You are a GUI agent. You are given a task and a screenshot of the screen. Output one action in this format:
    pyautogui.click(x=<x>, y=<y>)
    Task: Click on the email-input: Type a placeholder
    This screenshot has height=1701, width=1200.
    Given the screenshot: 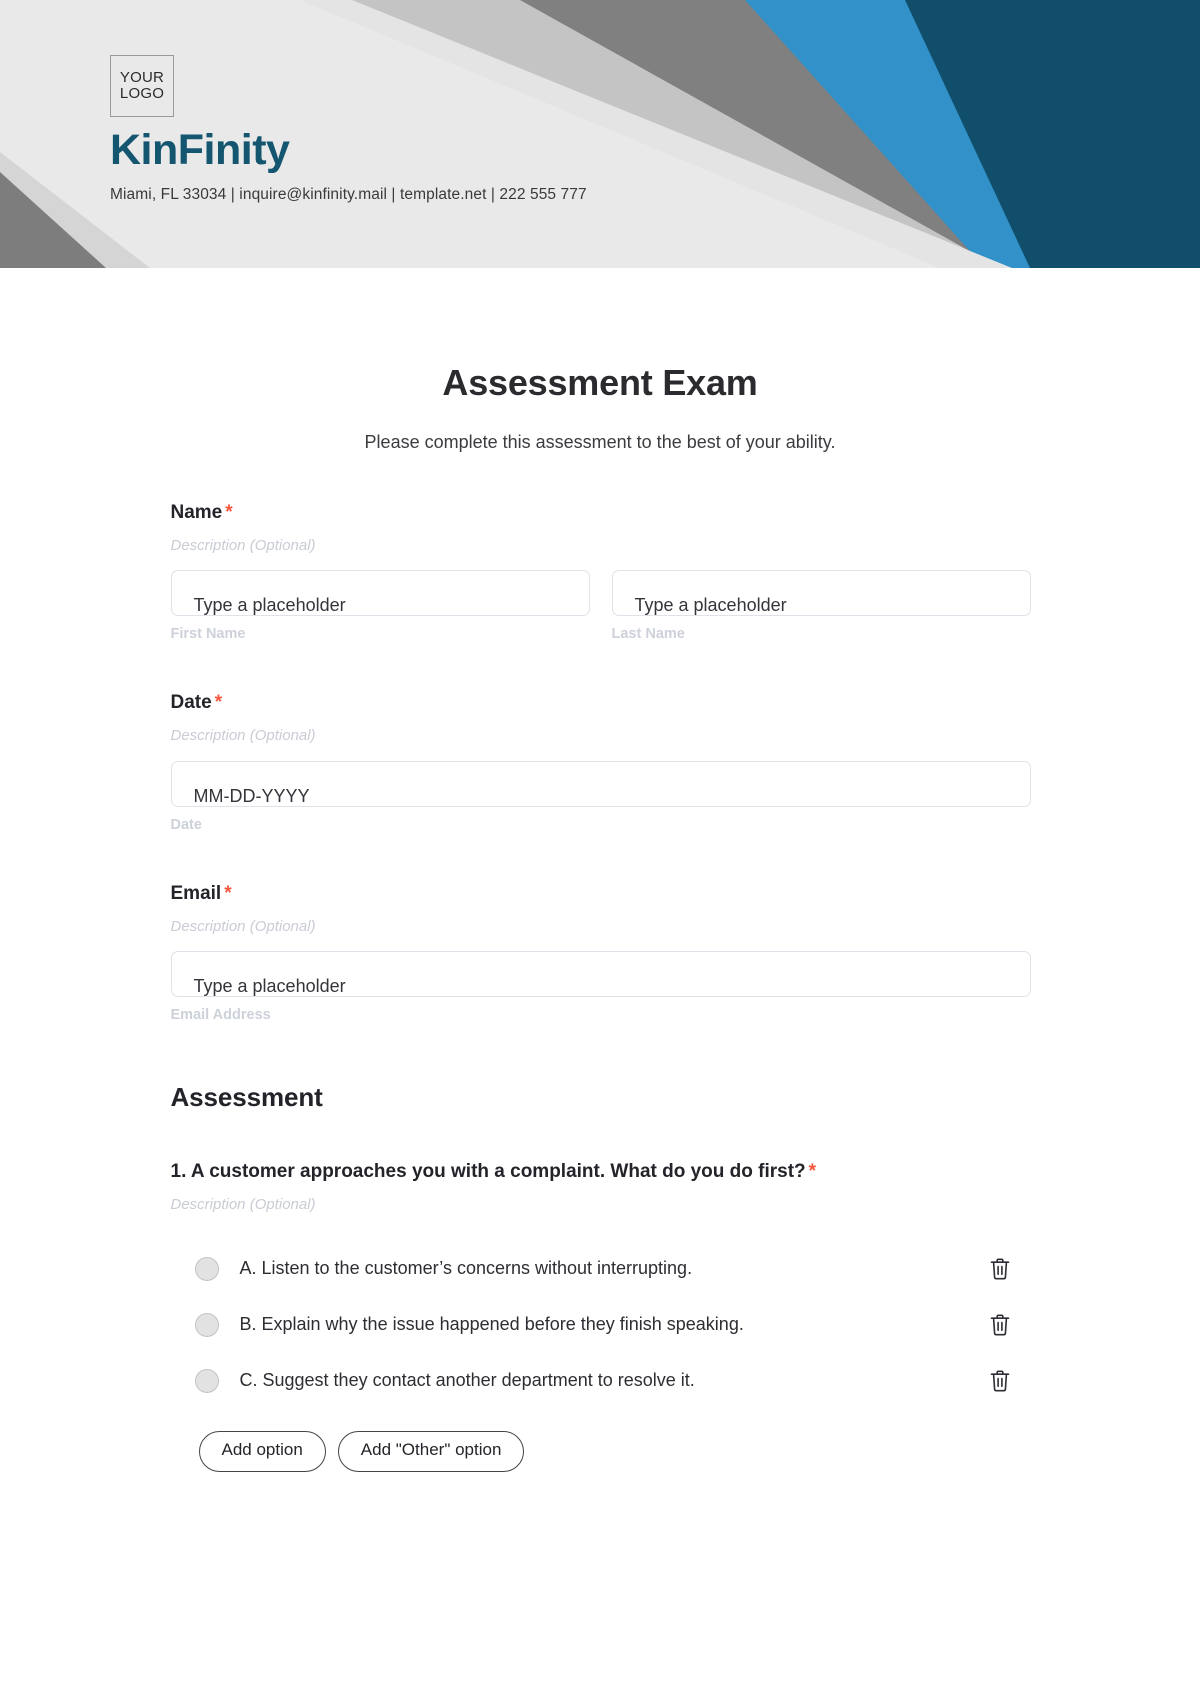 What is the action you would take?
    pyautogui.click(x=600, y=974)
    